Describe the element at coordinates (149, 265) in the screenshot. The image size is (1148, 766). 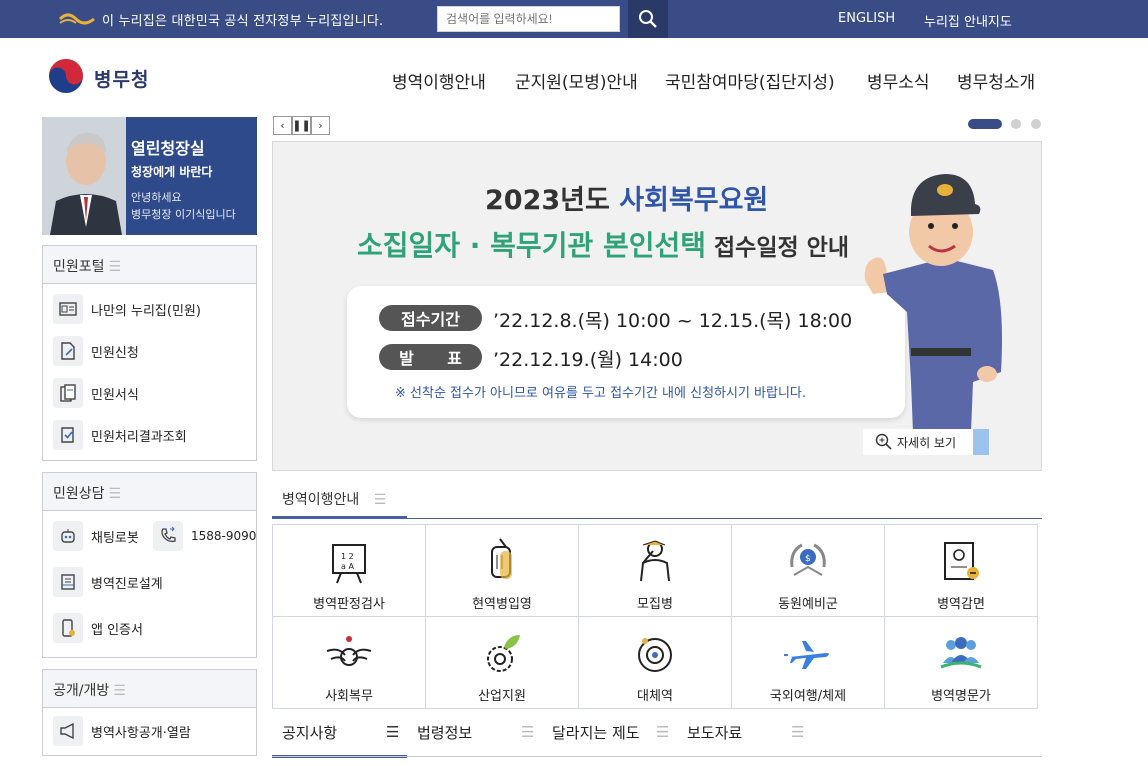
I see `panel-header: 민원포털 ☰` at that location.